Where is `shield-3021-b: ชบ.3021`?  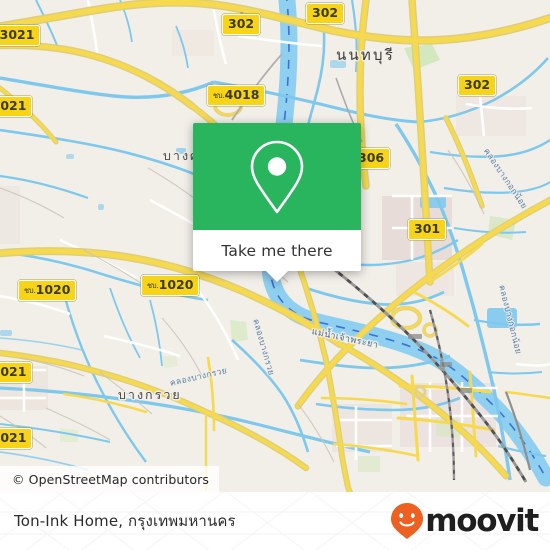
shield-3021-b: ชบ.3021 is located at coordinates (16, 106).